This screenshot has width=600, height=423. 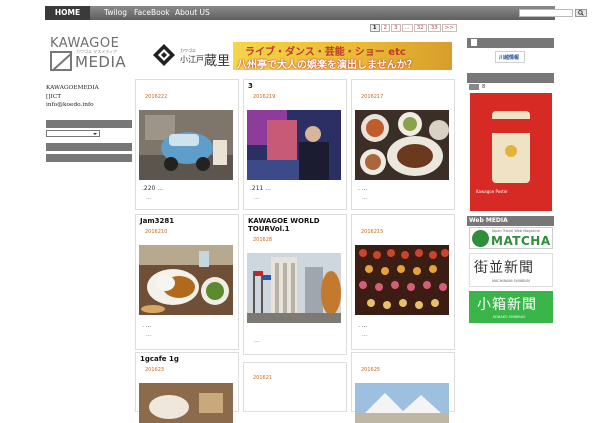 What do you see at coordinates (374, 28) in the screenshot?
I see `page-link-1: 1` at bounding box center [374, 28].